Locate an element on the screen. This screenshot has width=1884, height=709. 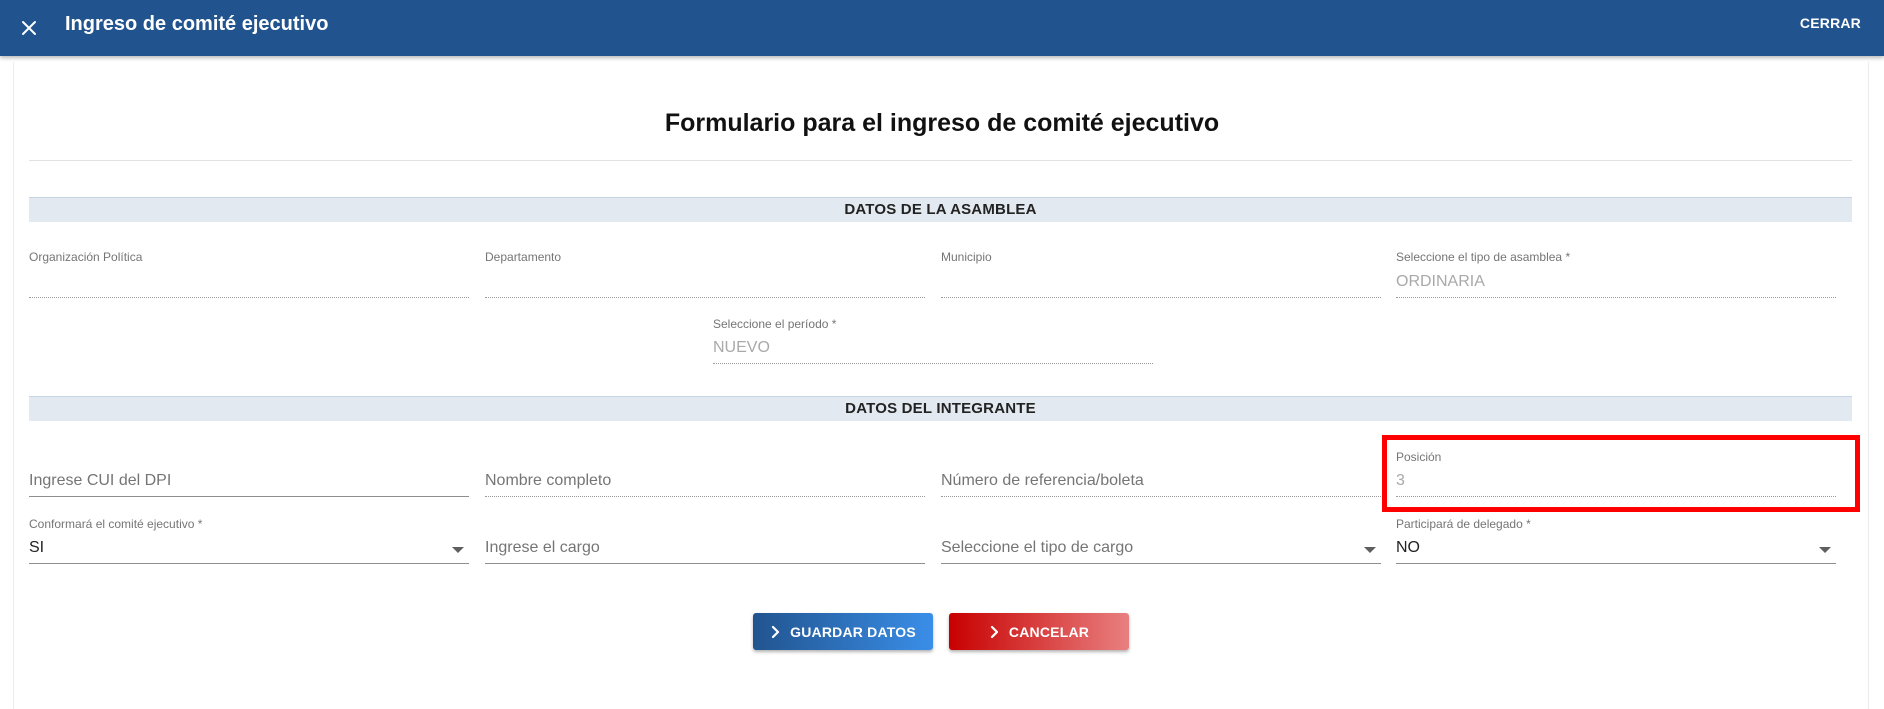
departamento-label: Departamento is located at coordinates (523, 257).